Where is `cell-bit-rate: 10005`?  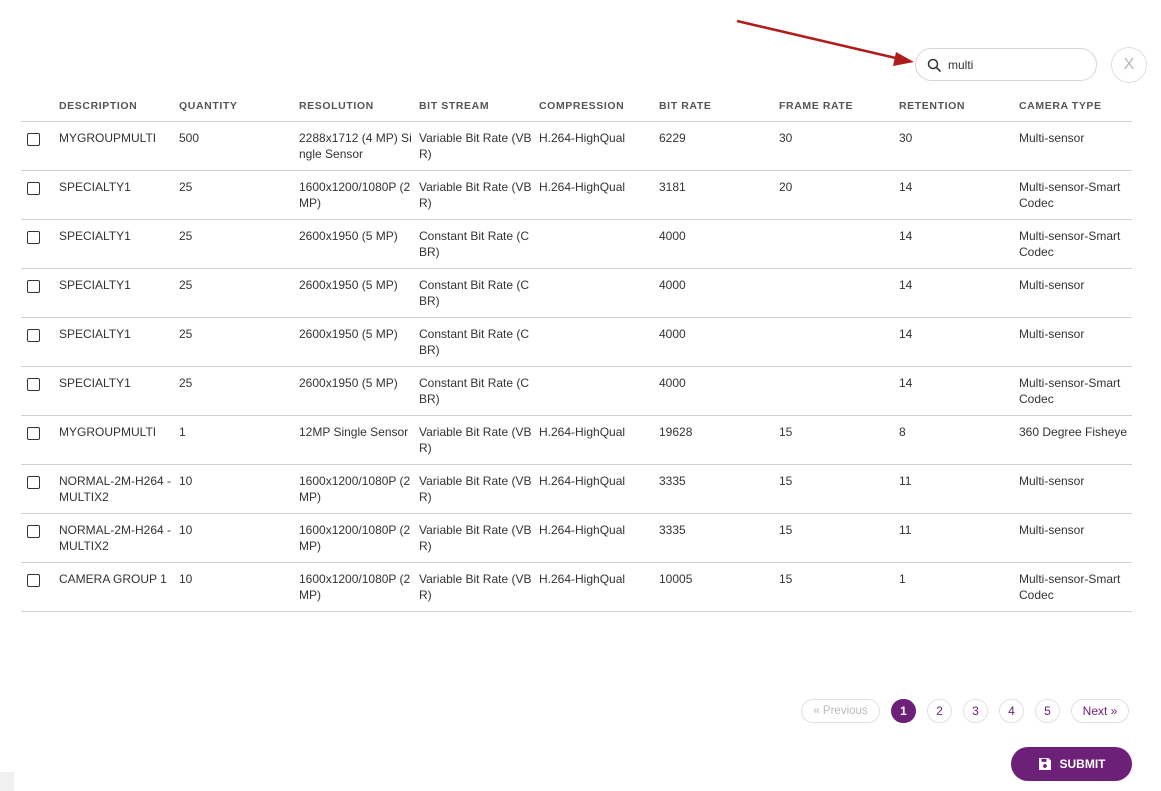
cell-bit-rate: 10005 is located at coordinates (719, 587).